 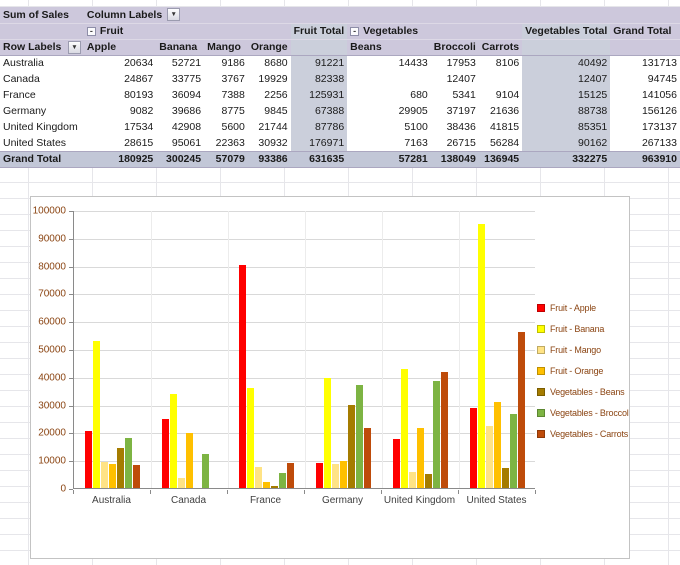 I want to click on value-cell: 67388, so click(x=319, y=111).